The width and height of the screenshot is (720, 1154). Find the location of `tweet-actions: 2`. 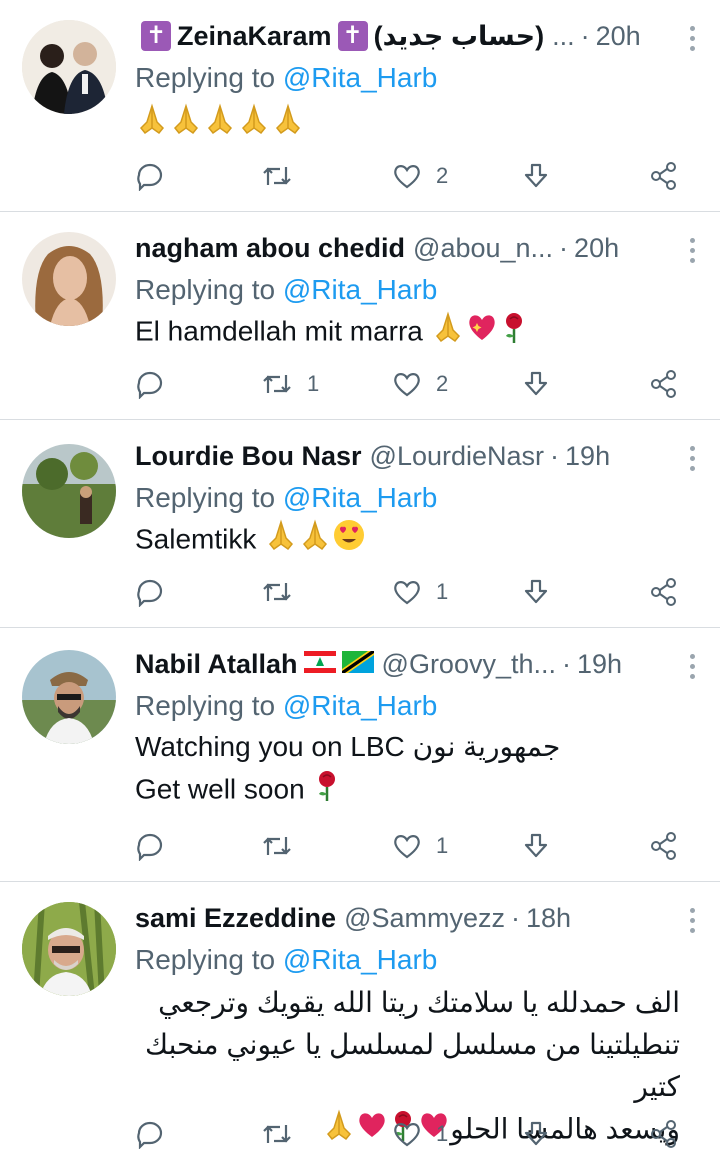

tweet-actions: 2 is located at coordinates (410, 176).